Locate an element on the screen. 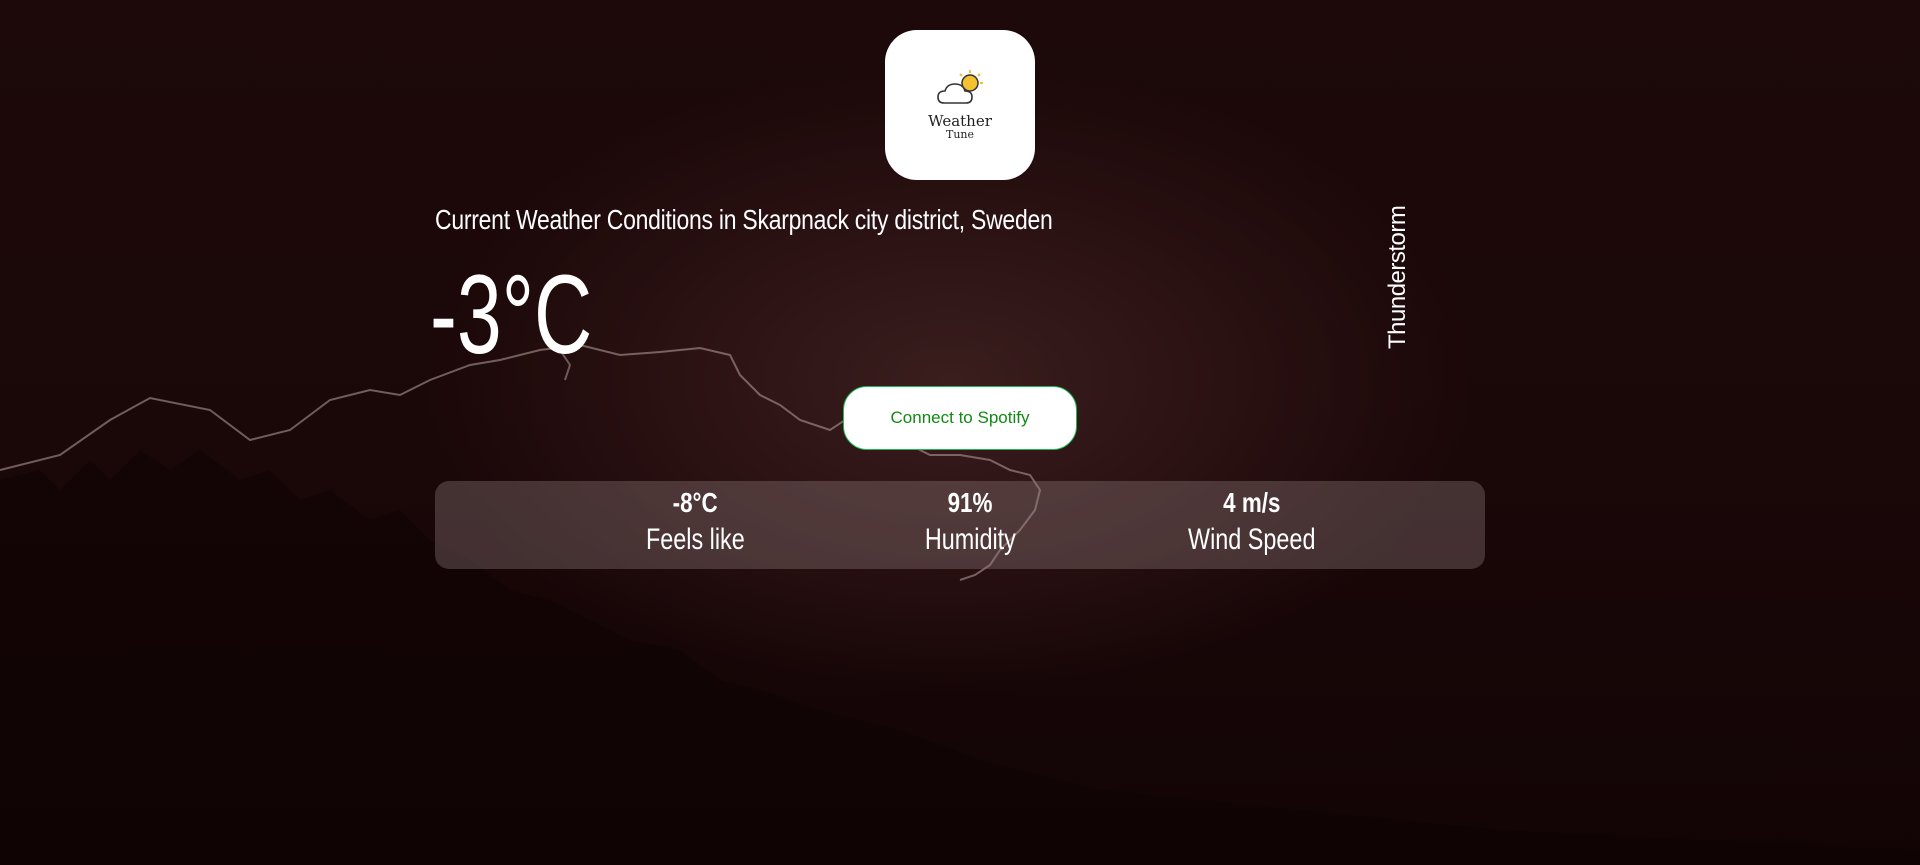 The height and width of the screenshot is (865, 1920). feels-like-value: -8°C is located at coordinates (695, 502).